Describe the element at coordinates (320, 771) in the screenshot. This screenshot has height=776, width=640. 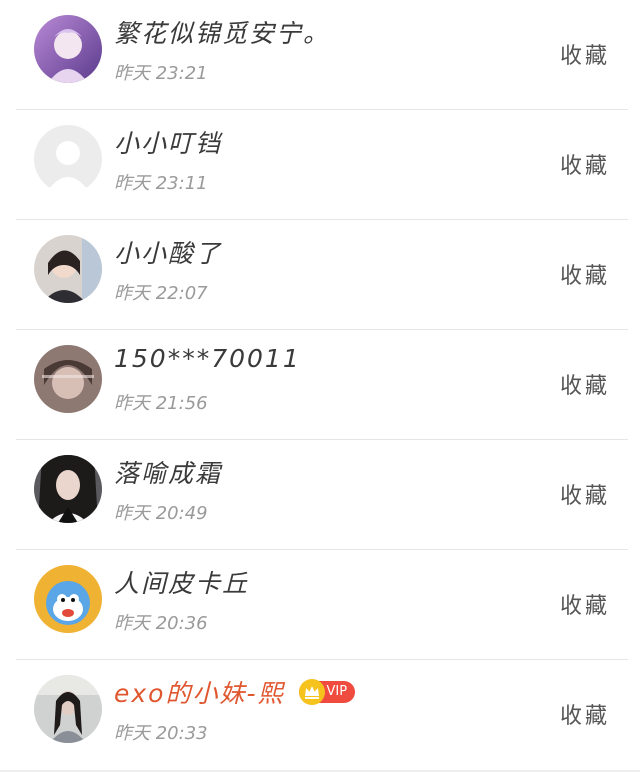
I see `bottom-divider` at that location.